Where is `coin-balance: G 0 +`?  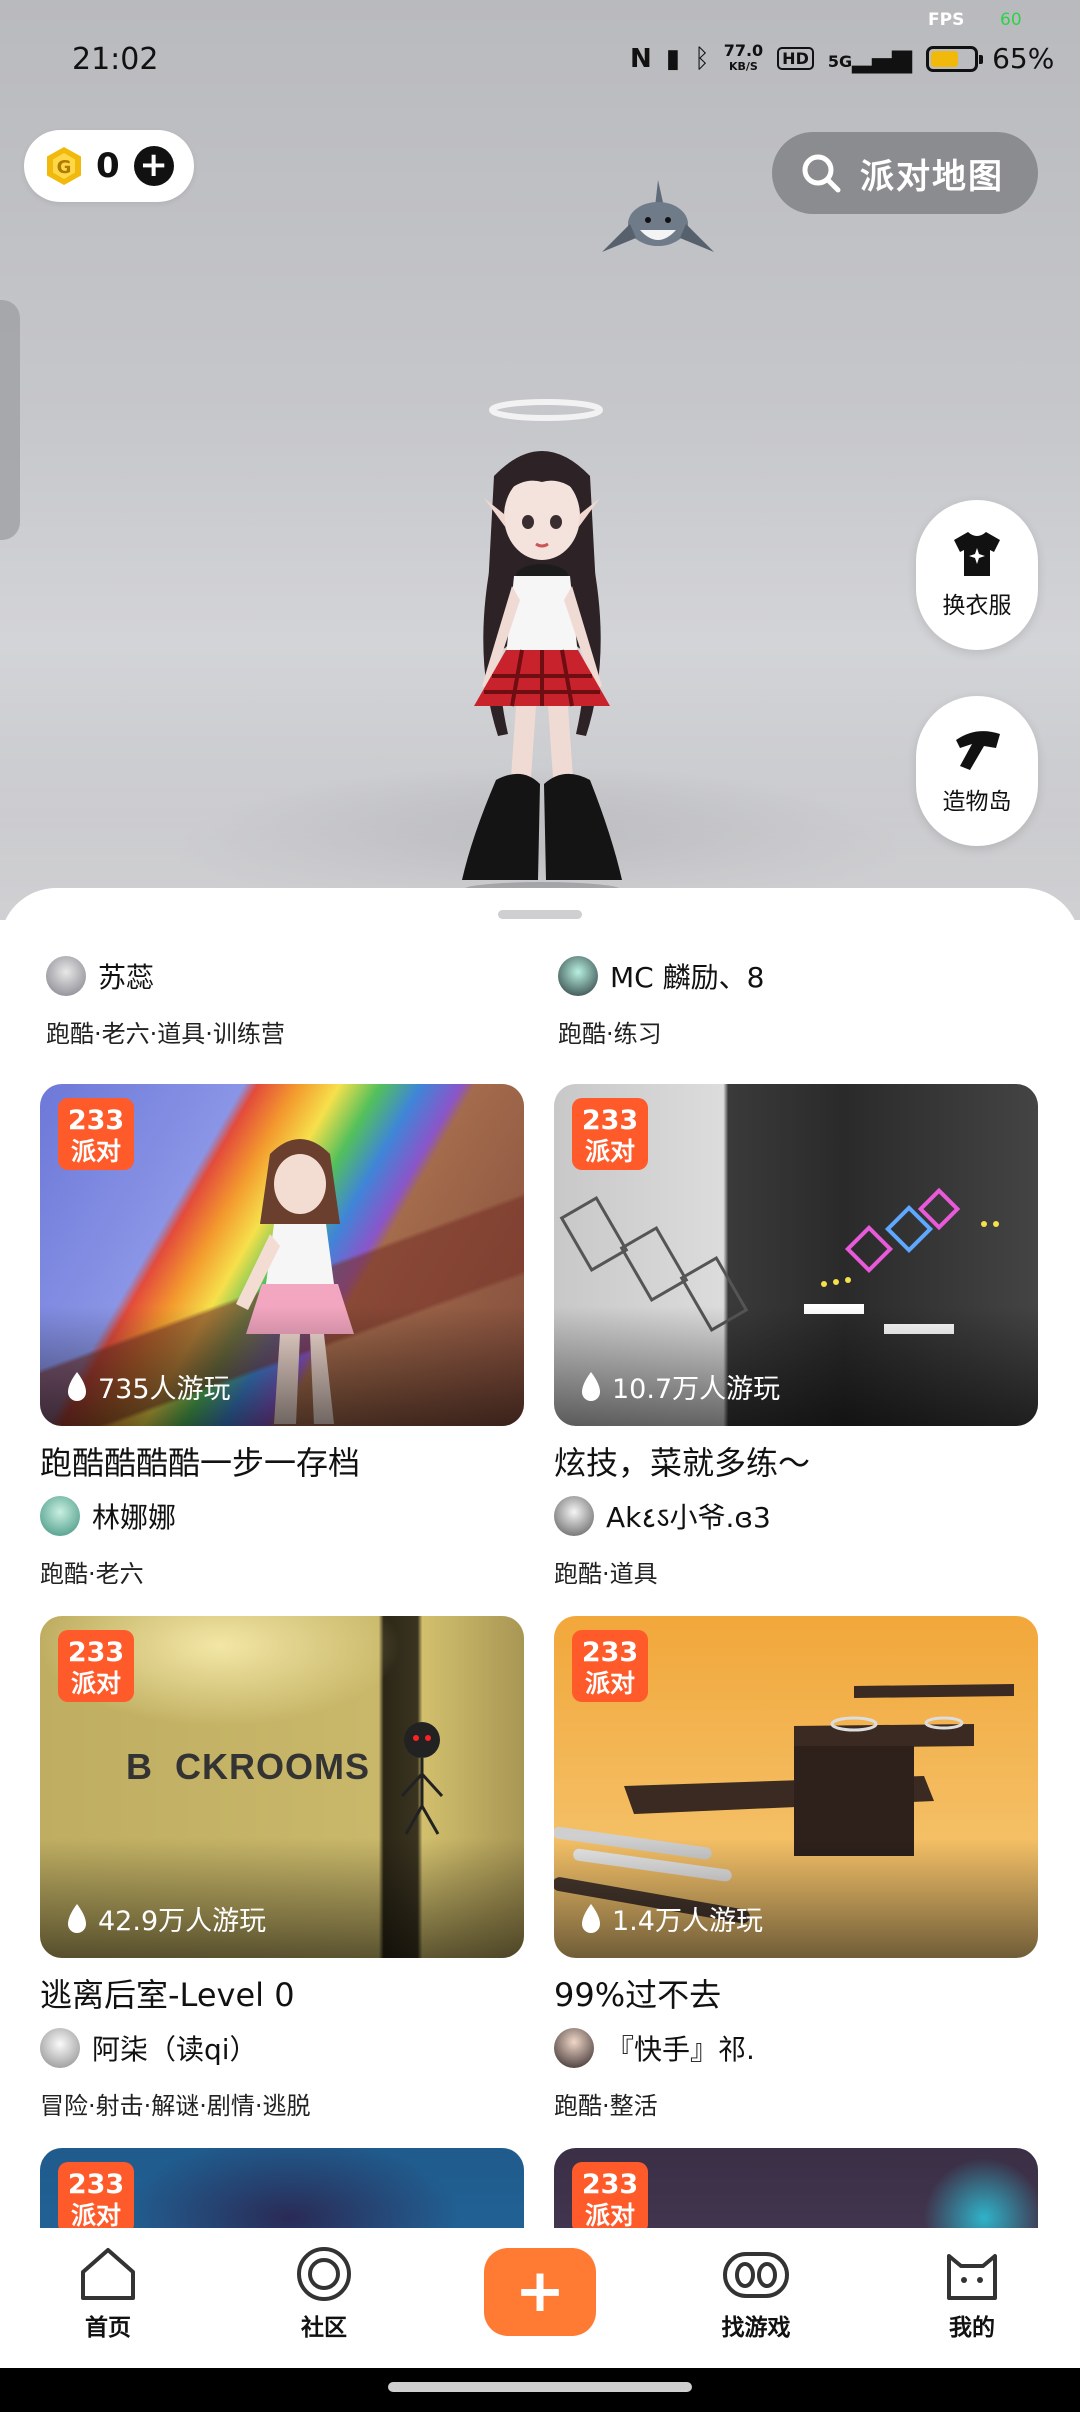 coin-balance: G 0 + is located at coordinates (109, 166).